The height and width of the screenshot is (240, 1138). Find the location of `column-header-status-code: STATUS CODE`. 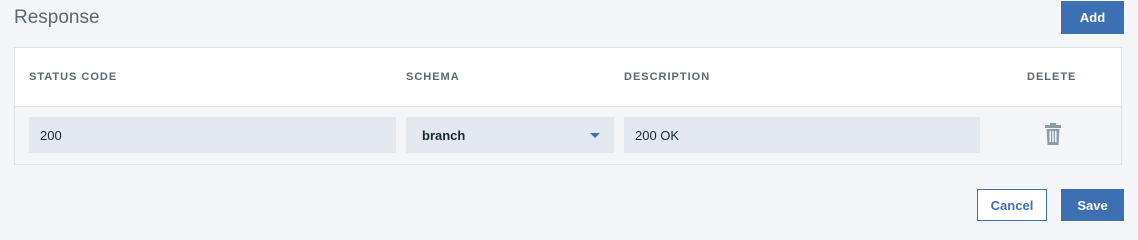

column-header-status-code: STATUS CODE is located at coordinates (73, 77).